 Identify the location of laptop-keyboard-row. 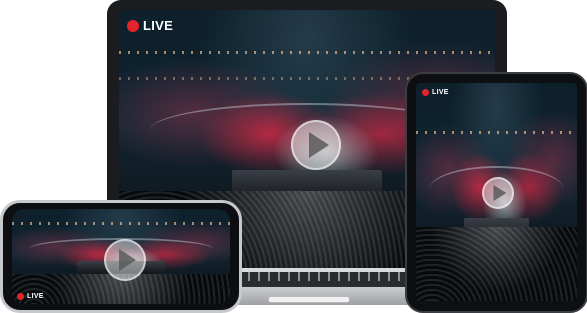
(320, 284).